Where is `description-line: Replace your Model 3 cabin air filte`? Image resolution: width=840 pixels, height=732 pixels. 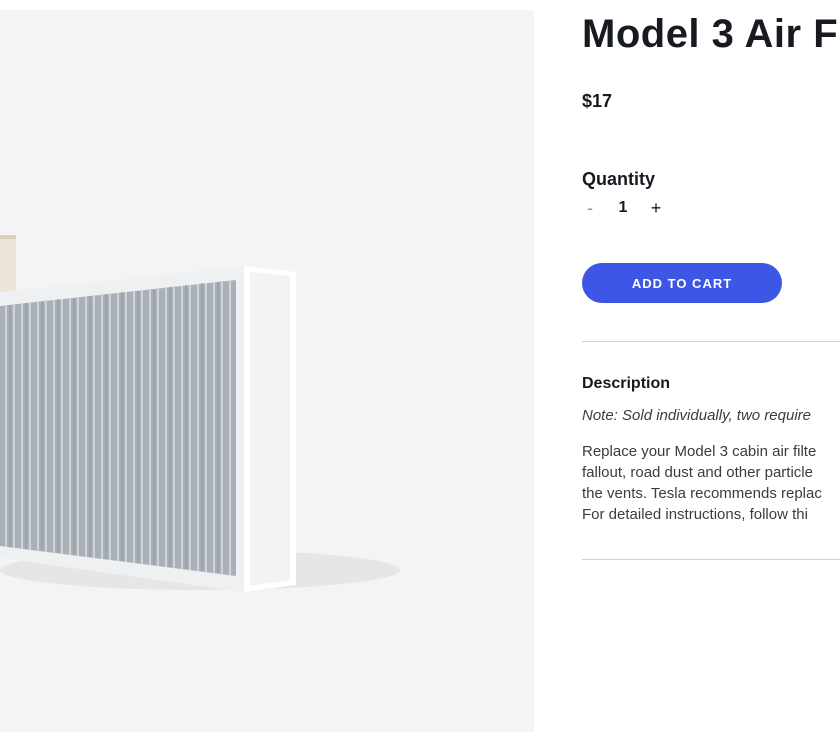
description-line: Replace your Model 3 cabin air filte is located at coordinates (699, 451).